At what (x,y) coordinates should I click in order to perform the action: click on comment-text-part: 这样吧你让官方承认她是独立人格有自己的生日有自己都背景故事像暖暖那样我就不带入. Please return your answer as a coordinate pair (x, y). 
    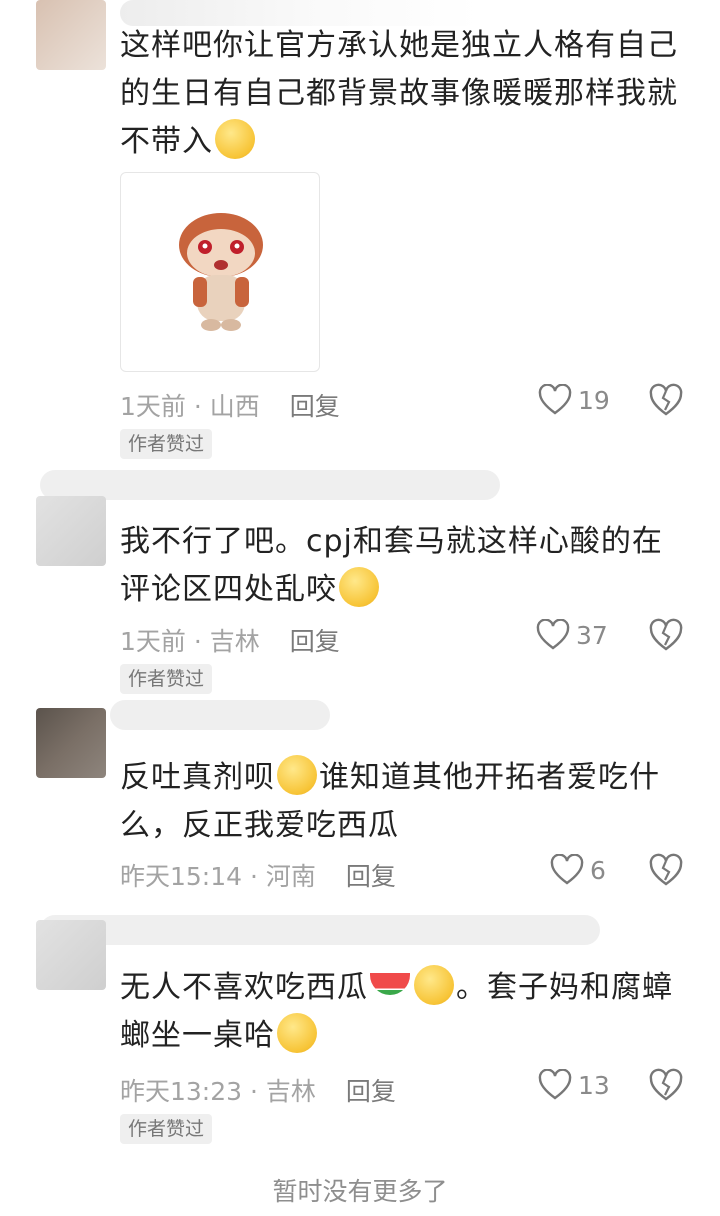
    Looking at the image, I should click on (399, 93).